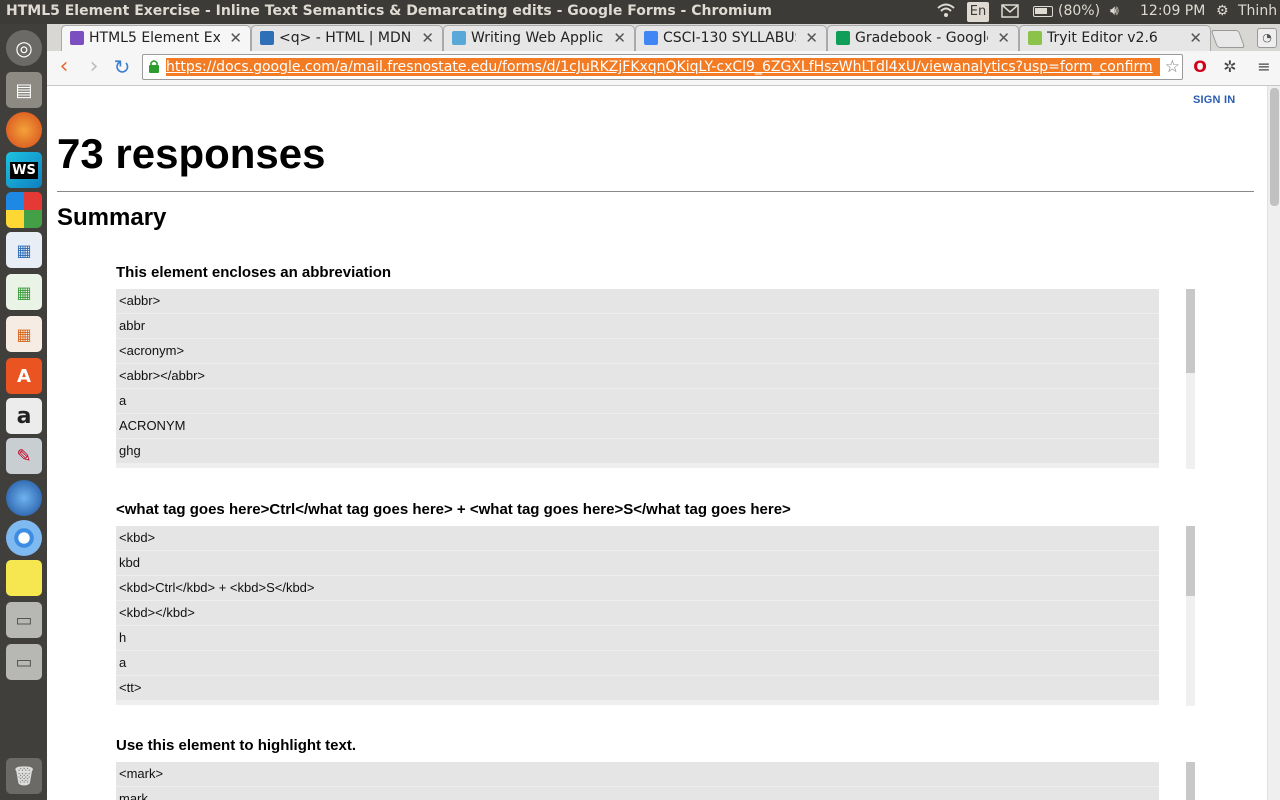  I want to click on star-icon: ☆, so click(1172, 67).